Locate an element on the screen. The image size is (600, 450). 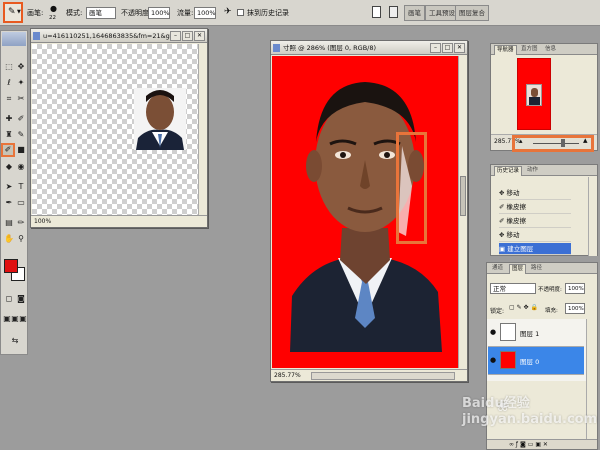
source-scroll-v is located at coordinates (202, 130).